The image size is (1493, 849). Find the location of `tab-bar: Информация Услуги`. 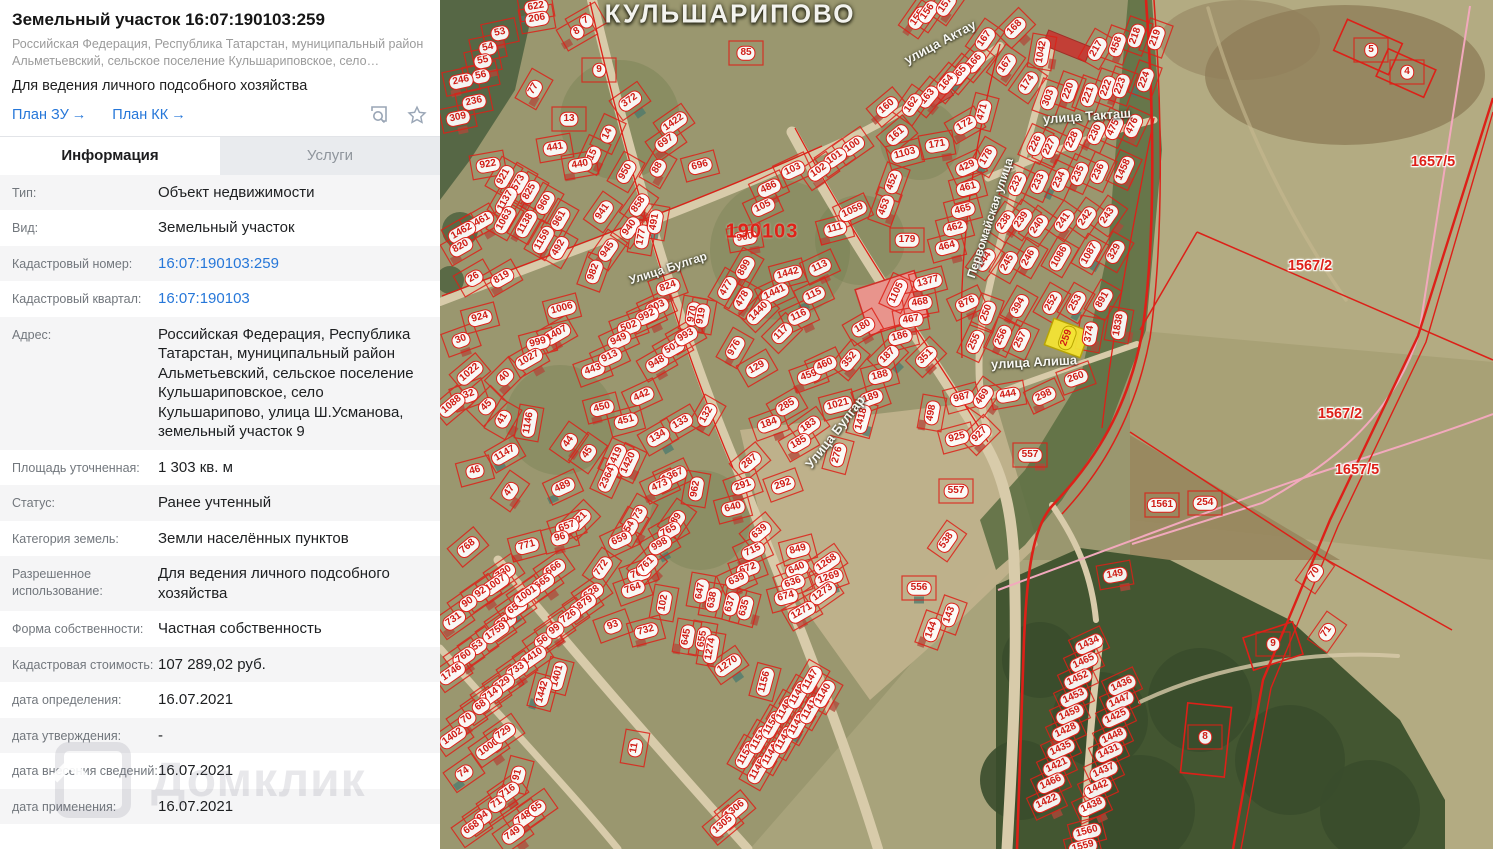

tab-bar: Информация Услуги is located at coordinates (220, 155).